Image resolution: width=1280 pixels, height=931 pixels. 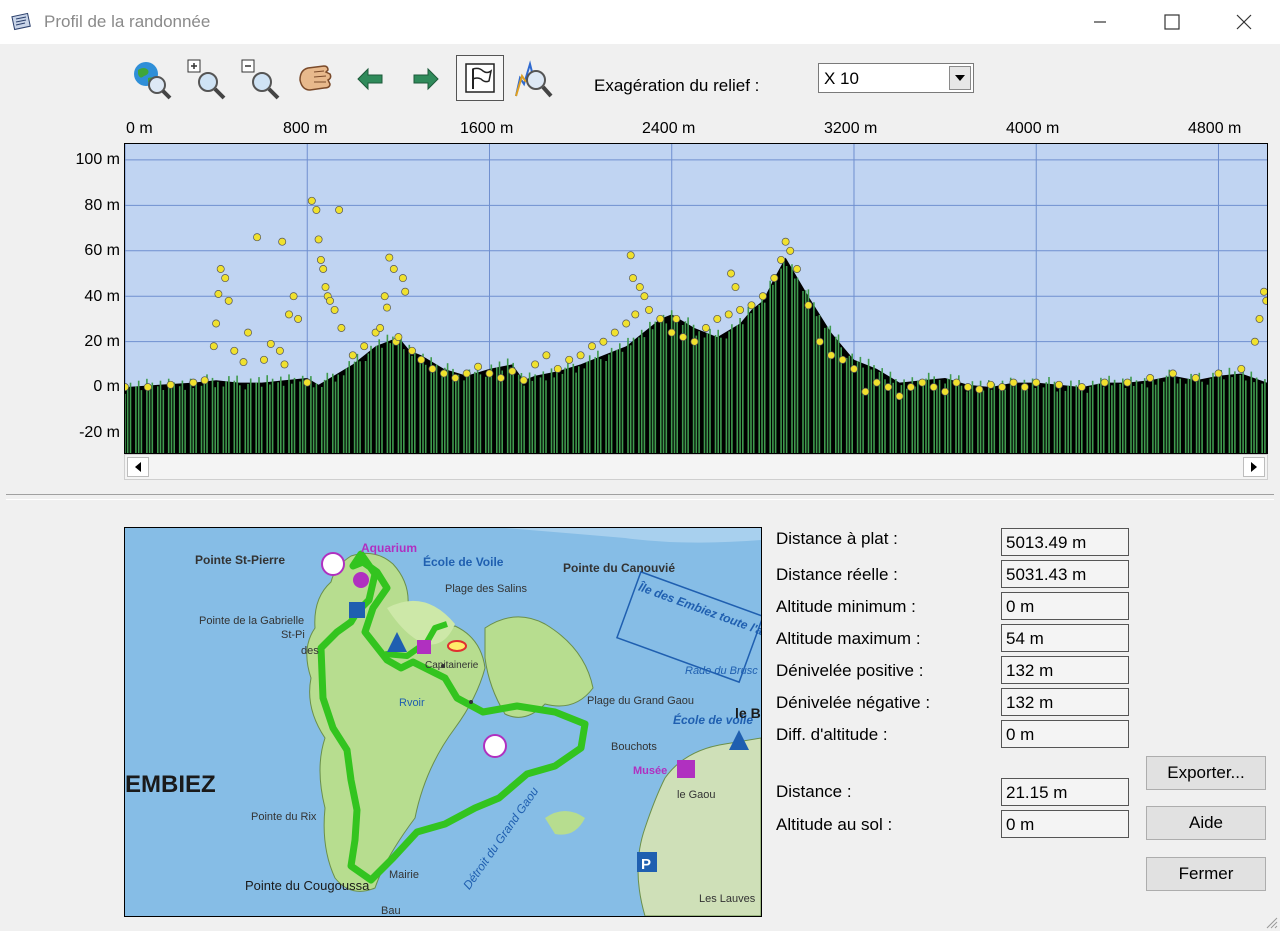 What do you see at coordinates (1065, 734) in the screenshot?
I see `stat-value: 0 m` at bounding box center [1065, 734].